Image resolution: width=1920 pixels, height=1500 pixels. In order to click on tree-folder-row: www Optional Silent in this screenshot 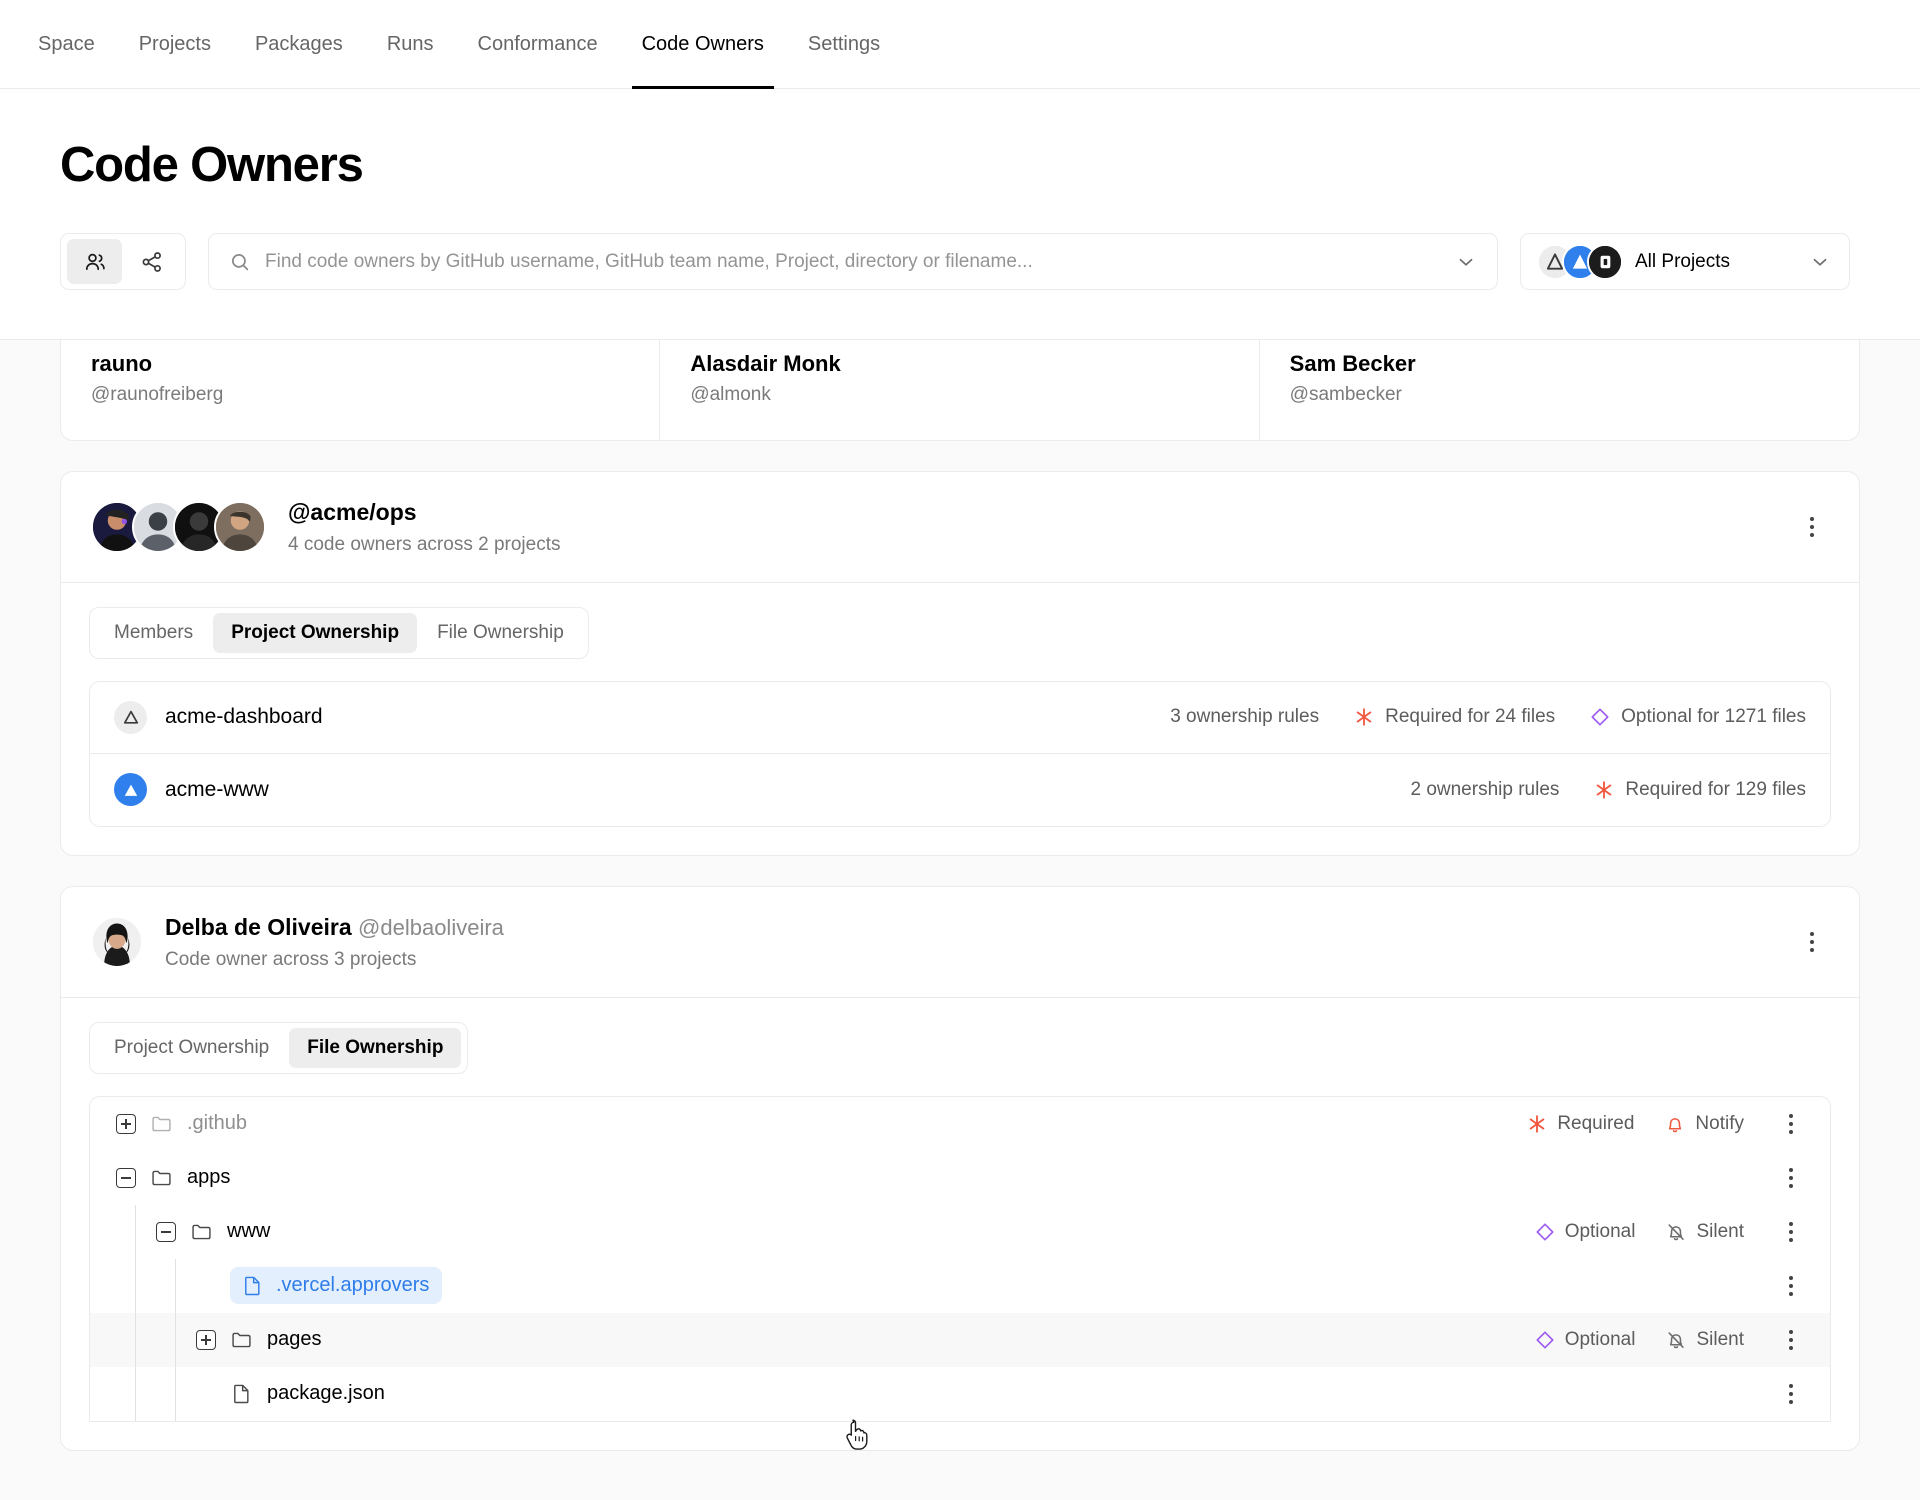, I will do `click(960, 1231)`.